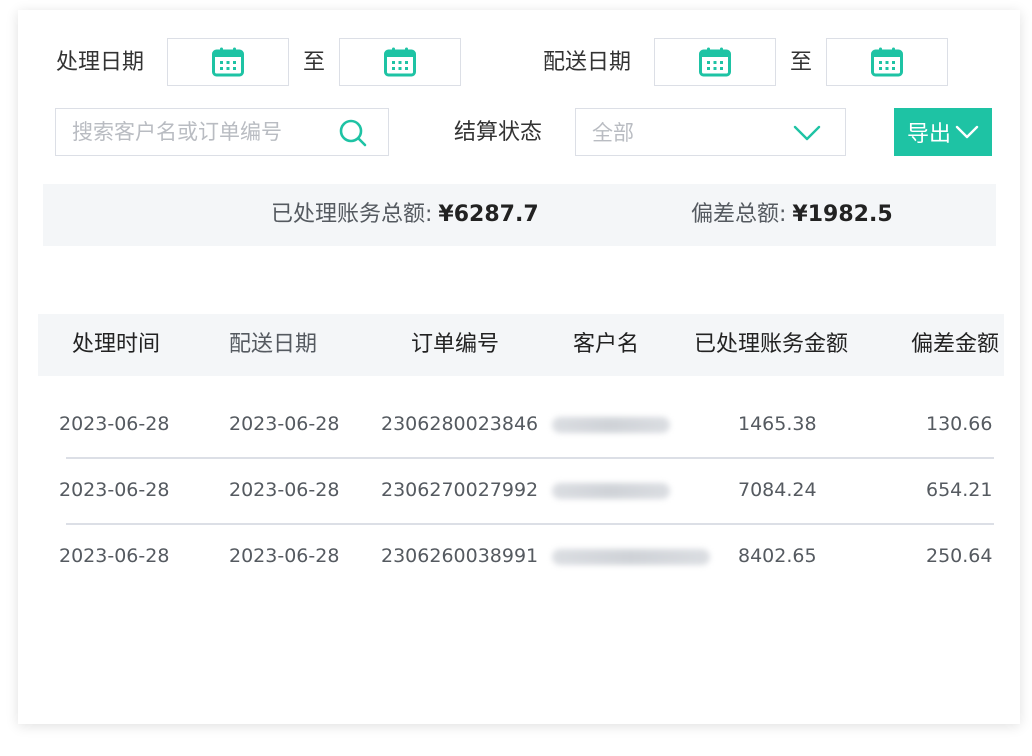  What do you see at coordinates (959, 556) in the screenshot?
I see `cell-deviation-amount: 250.64` at bounding box center [959, 556].